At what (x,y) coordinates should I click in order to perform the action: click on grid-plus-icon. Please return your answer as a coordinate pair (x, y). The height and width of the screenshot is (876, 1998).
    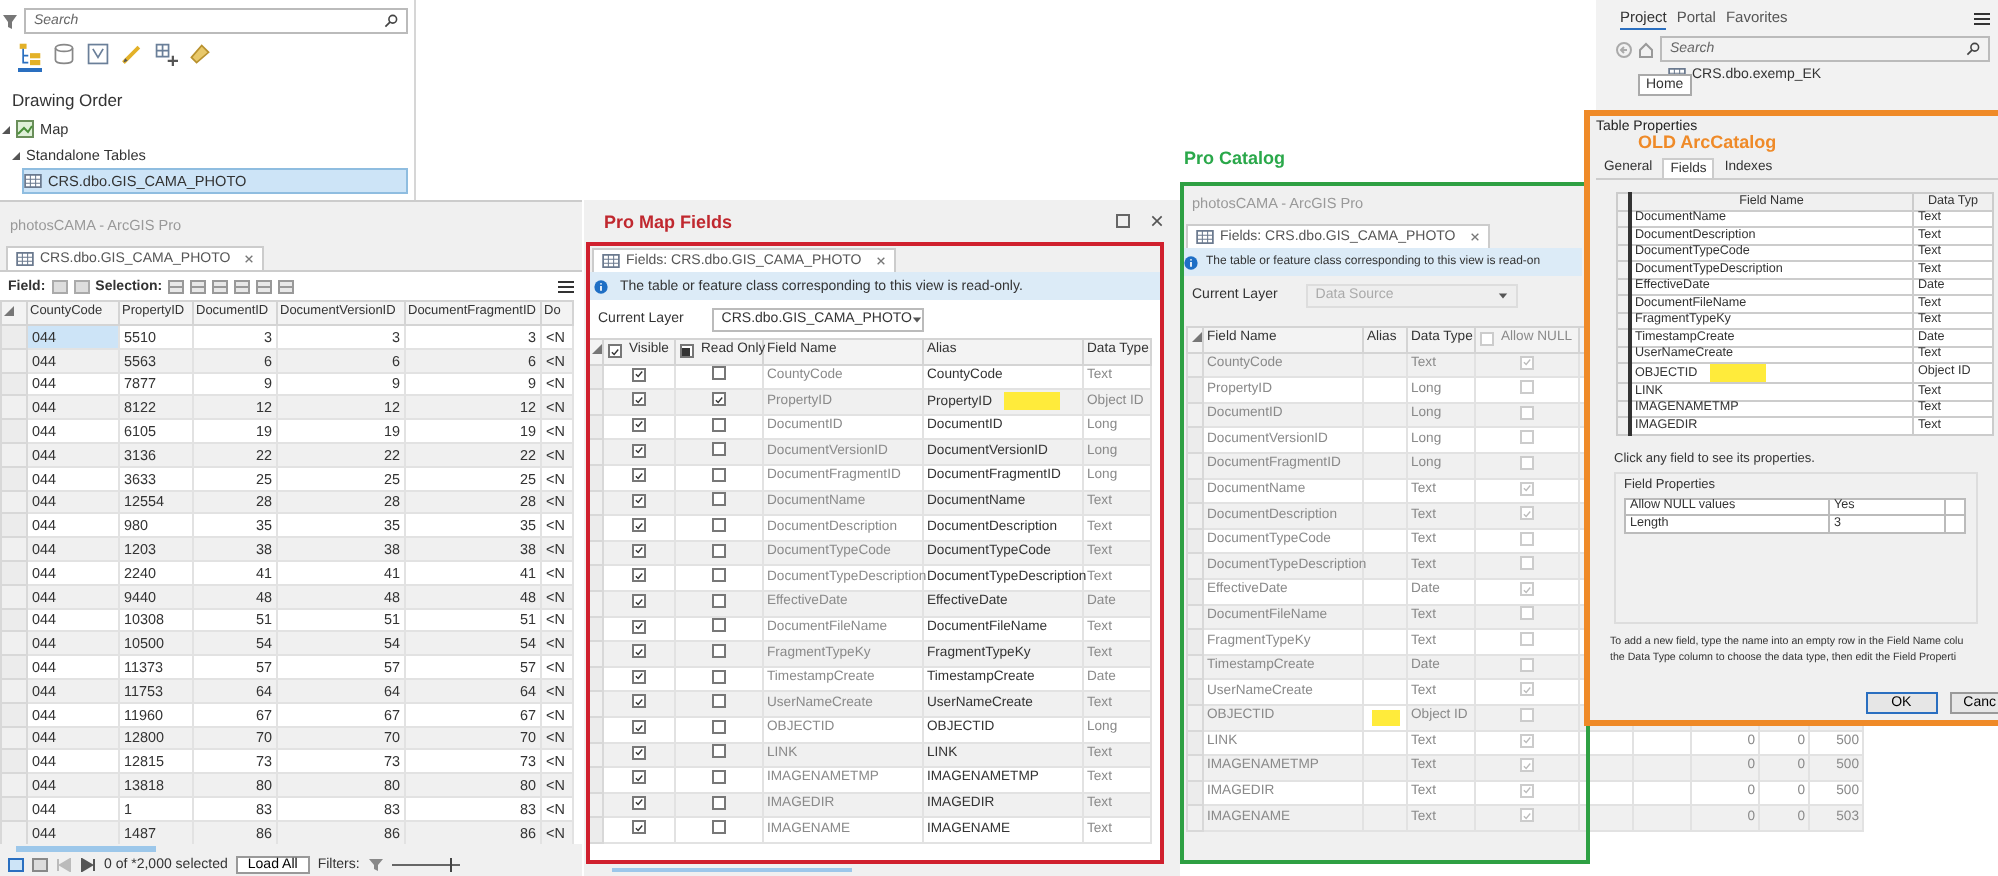
    Looking at the image, I should click on (166, 54).